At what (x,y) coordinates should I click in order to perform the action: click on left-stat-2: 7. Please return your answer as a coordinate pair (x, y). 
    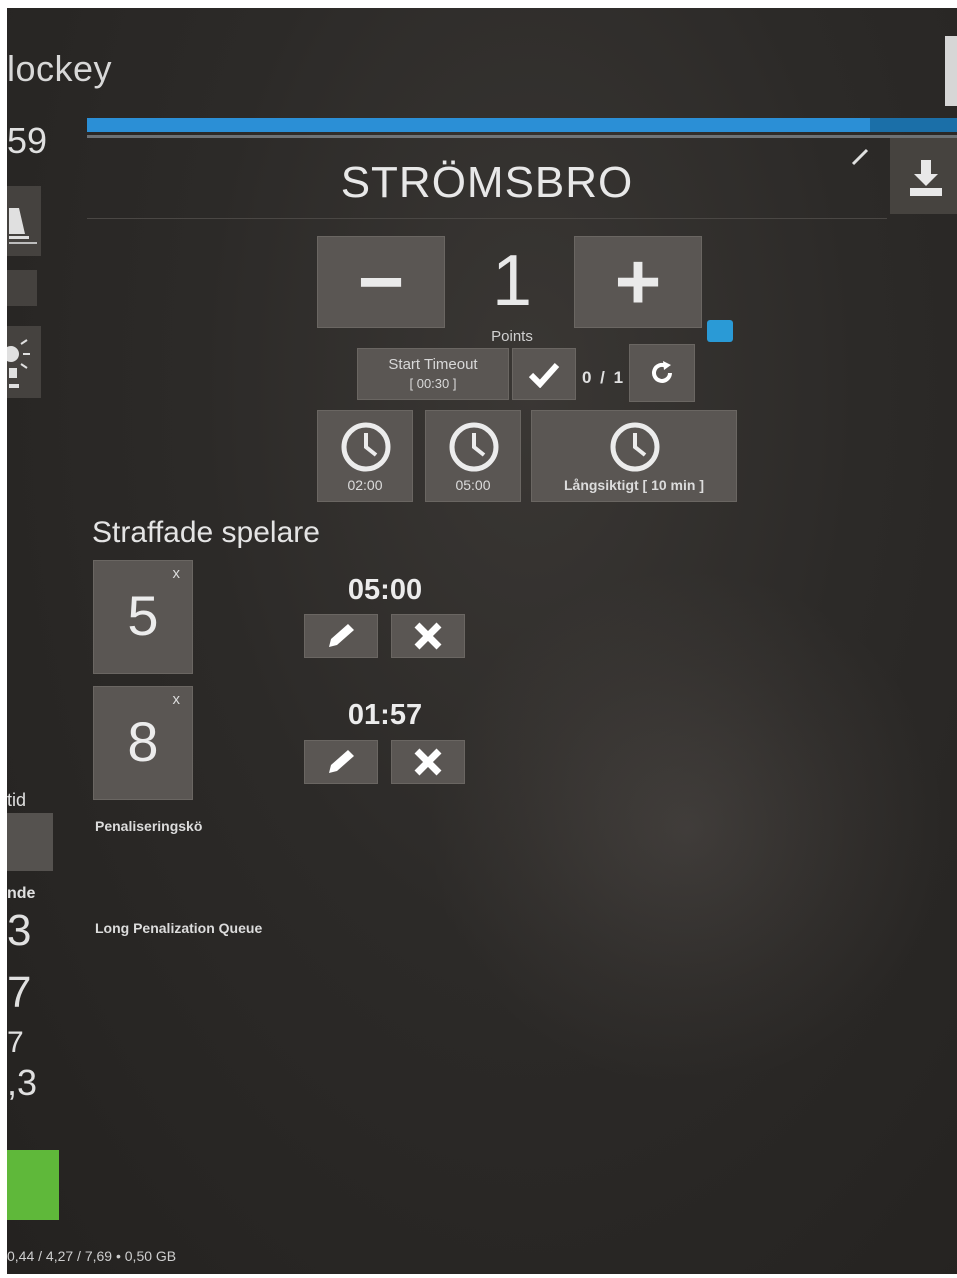
    Looking at the image, I should click on (19, 992).